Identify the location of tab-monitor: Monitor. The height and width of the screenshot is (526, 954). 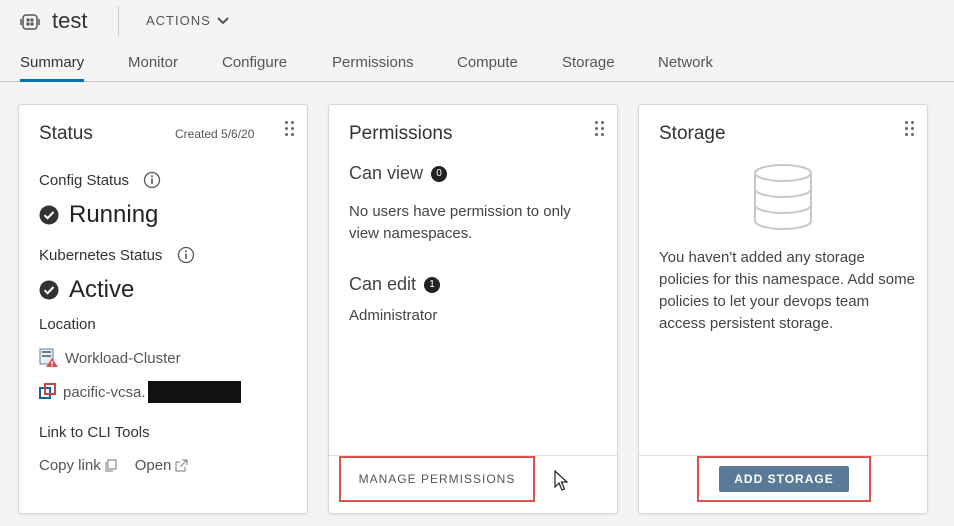
(153, 68).